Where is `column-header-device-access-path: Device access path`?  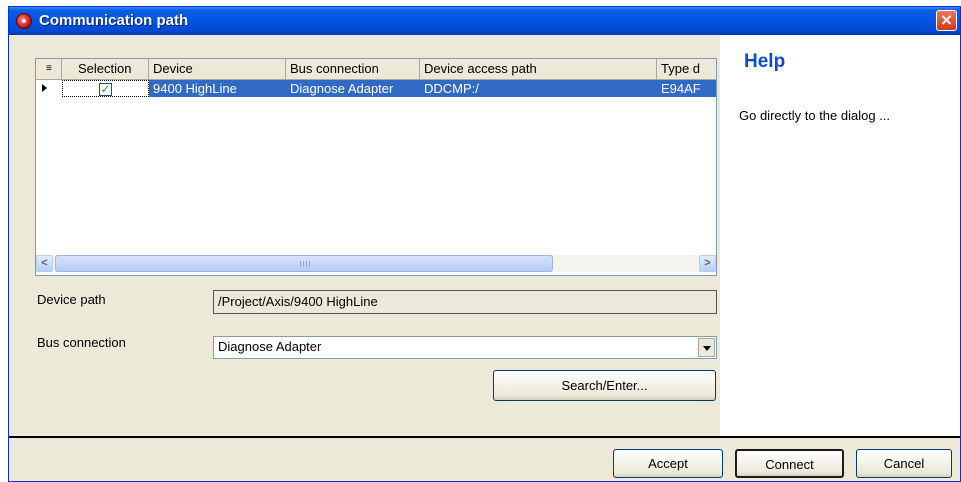 column-header-device-access-path: Device access path is located at coordinates (538, 69).